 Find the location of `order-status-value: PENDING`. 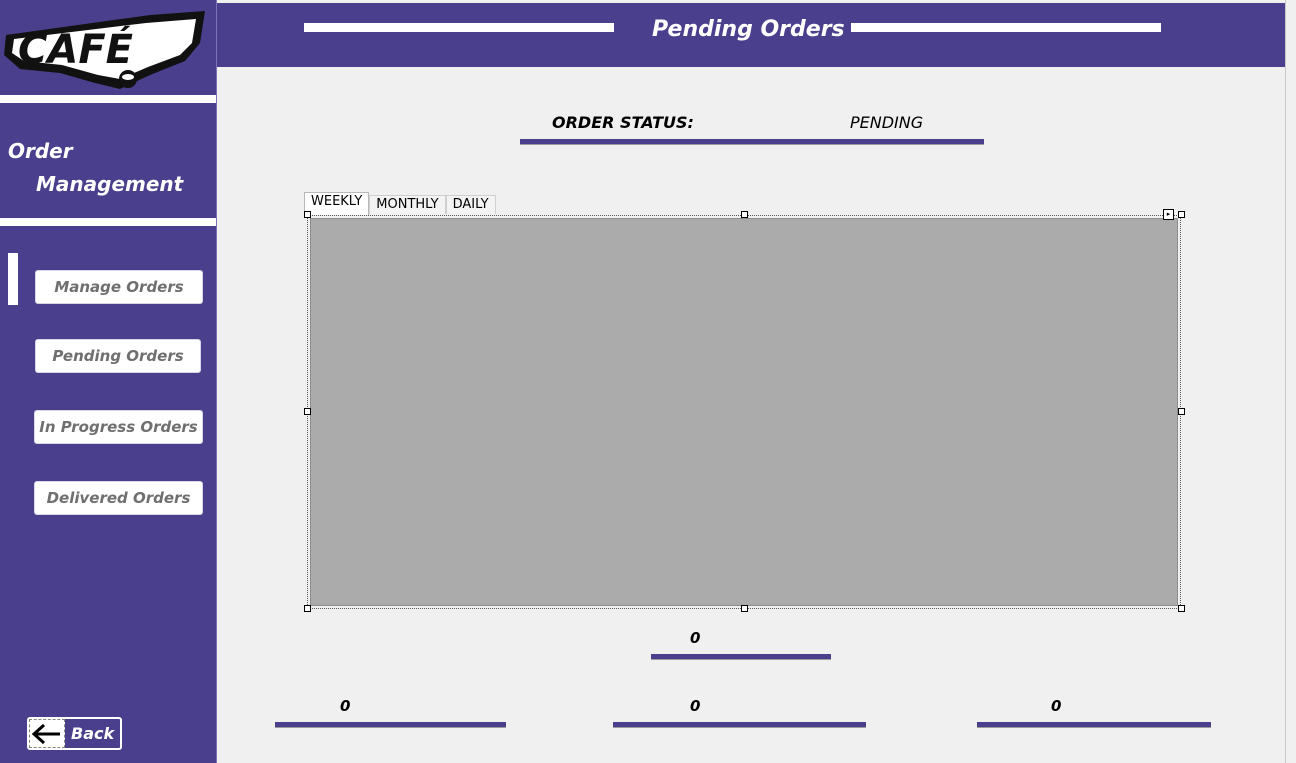

order-status-value: PENDING is located at coordinates (887, 122).